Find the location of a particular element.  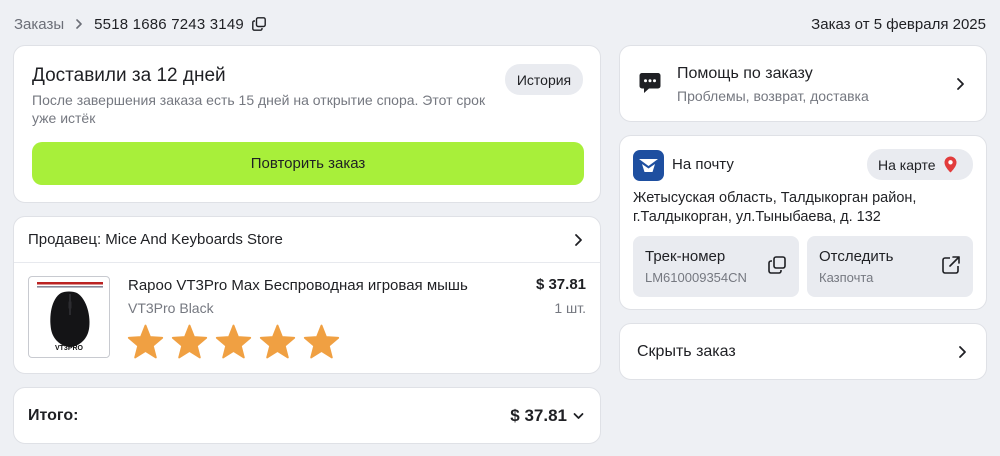

delivery-title: Доставили за 12 дней is located at coordinates (129, 75).